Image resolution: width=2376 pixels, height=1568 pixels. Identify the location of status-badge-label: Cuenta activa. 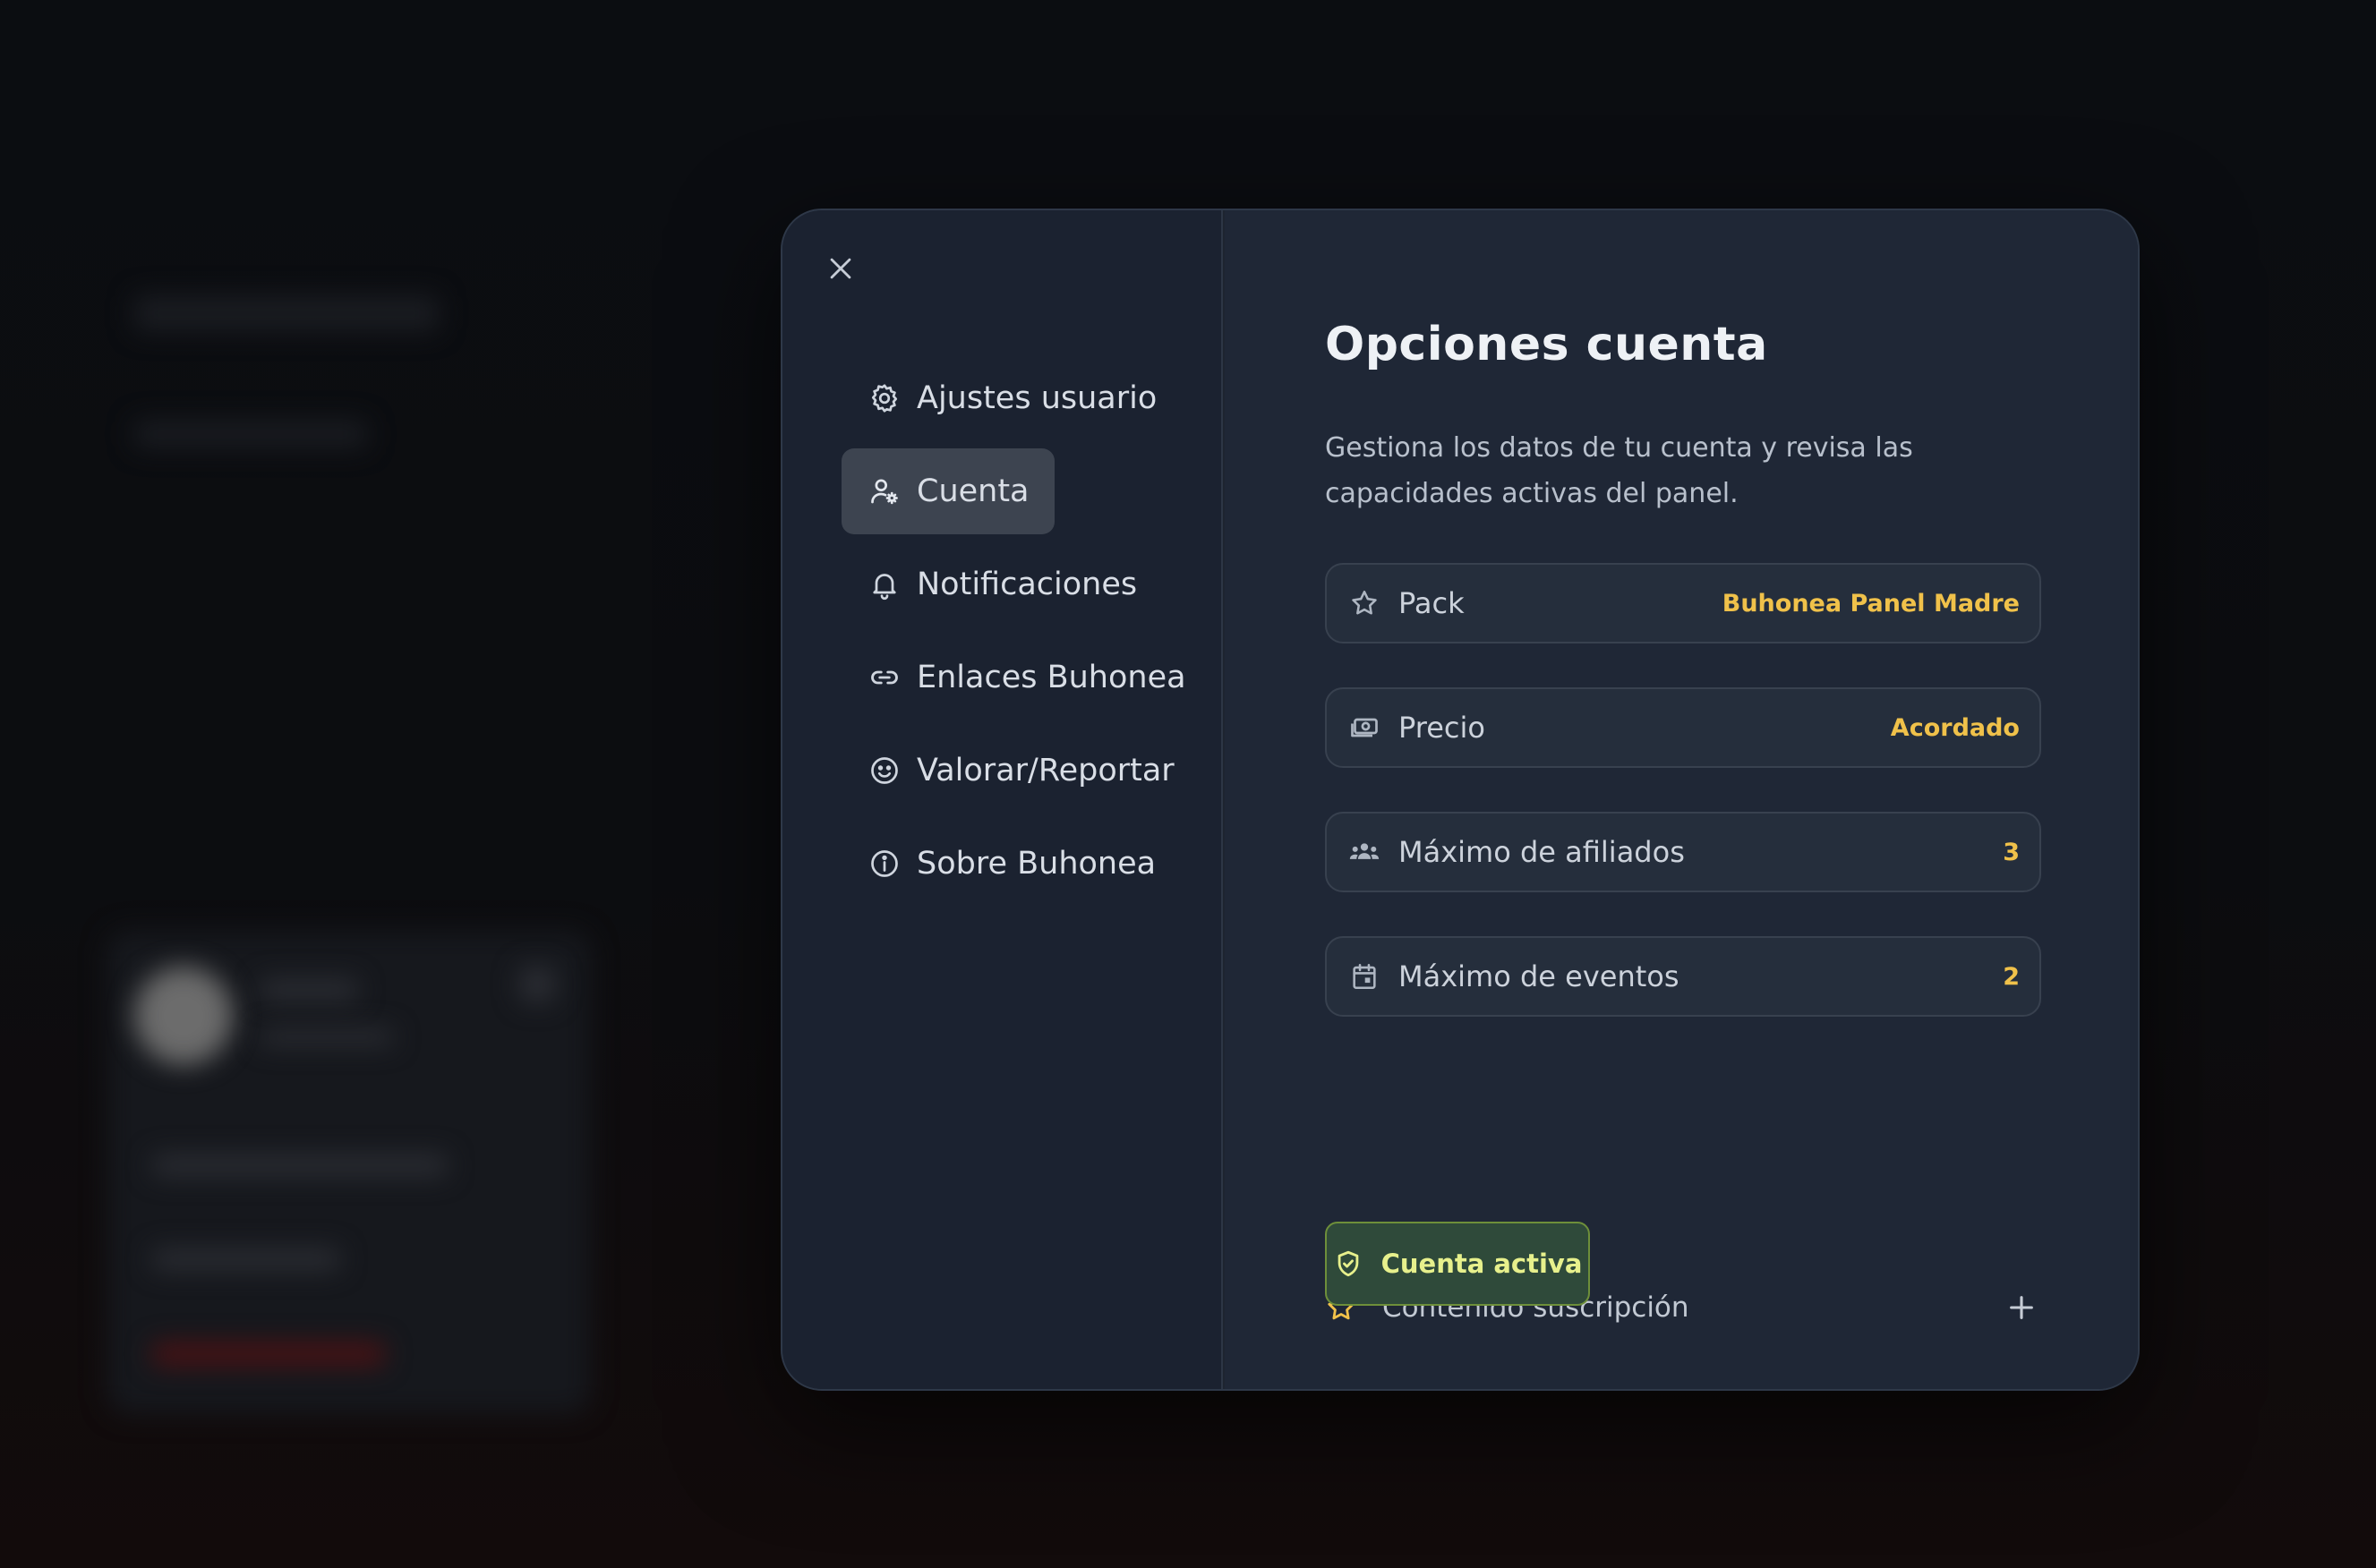
(1481, 1263).